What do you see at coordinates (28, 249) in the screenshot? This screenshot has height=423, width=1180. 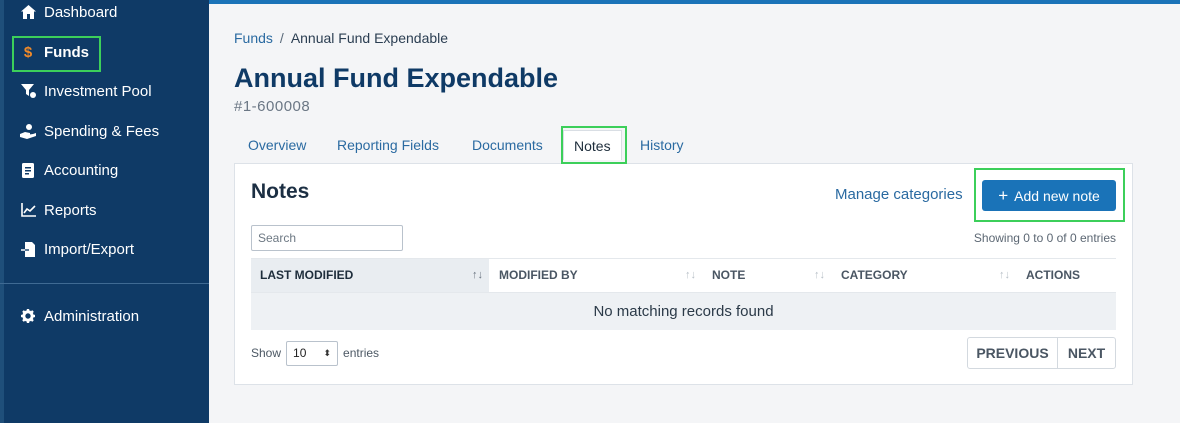 I see `import-file-icon` at bounding box center [28, 249].